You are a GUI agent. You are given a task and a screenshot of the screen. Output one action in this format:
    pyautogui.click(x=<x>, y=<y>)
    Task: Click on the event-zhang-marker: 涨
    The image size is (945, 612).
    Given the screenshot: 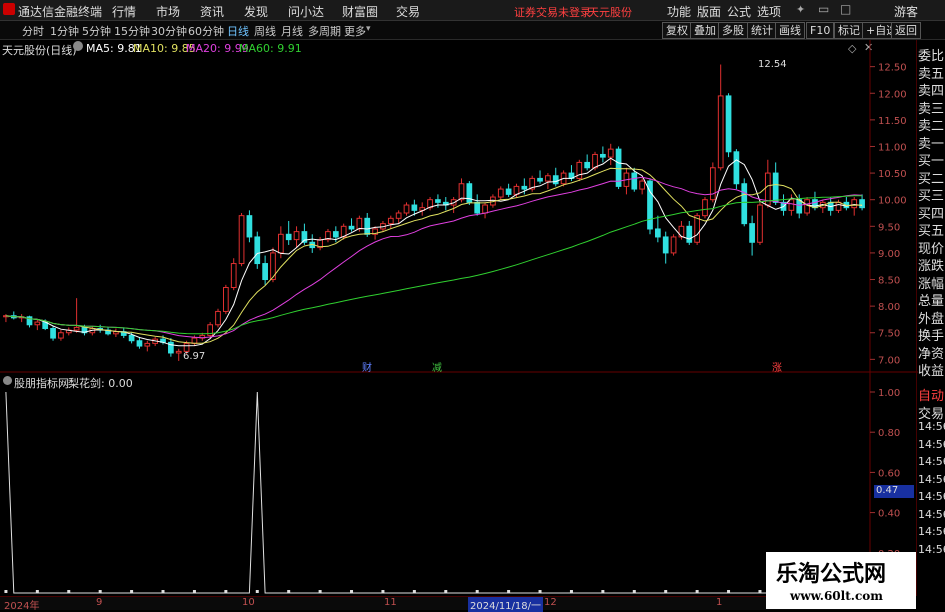 What is the action you would take?
    pyautogui.click(x=777, y=366)
    